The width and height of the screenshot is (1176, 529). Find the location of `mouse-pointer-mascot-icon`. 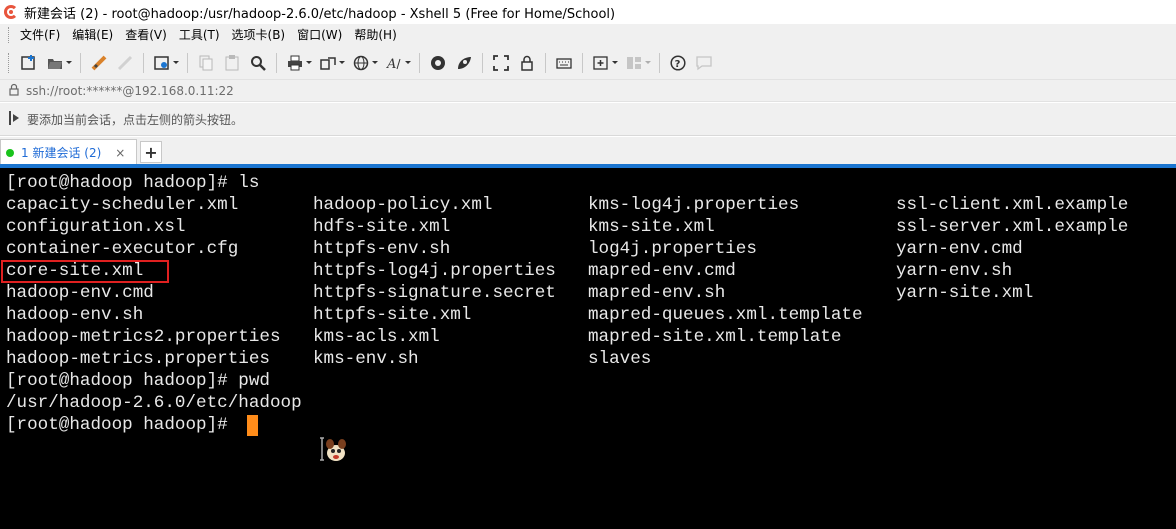

mouse-pointer-mascot-icon is located at coordinates (334, 451).